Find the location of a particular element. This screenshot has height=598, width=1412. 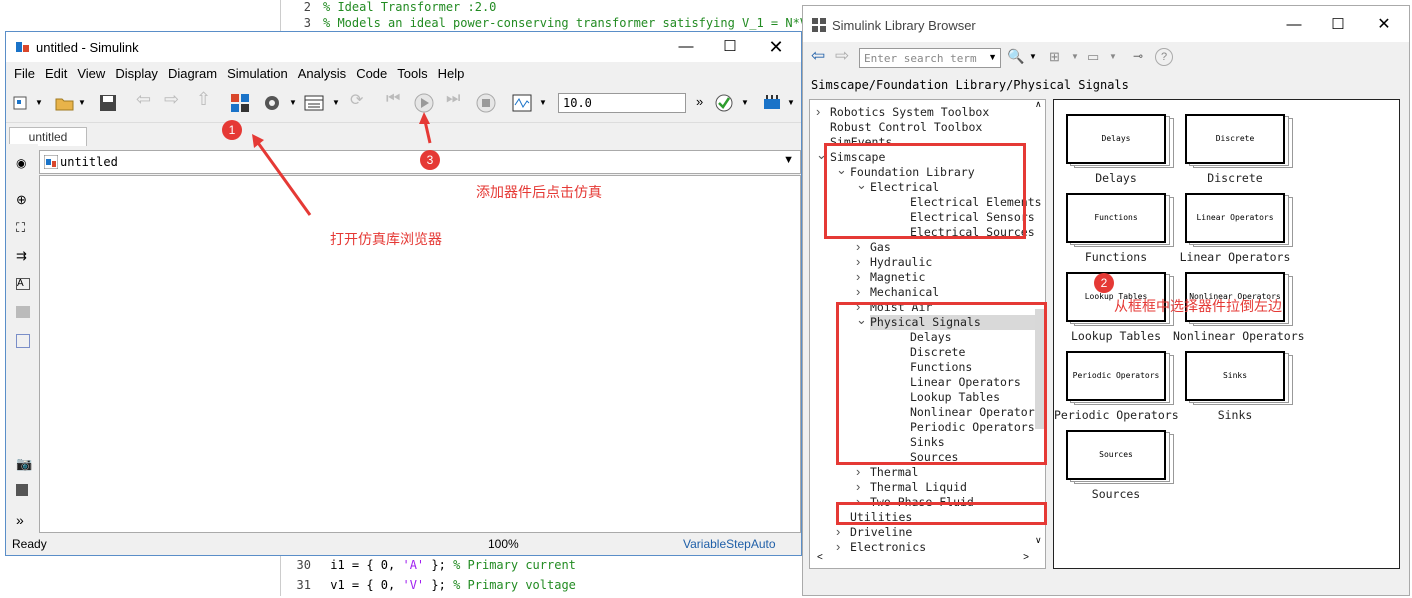

badge-3: 3 is located at coordinates (430, 160).